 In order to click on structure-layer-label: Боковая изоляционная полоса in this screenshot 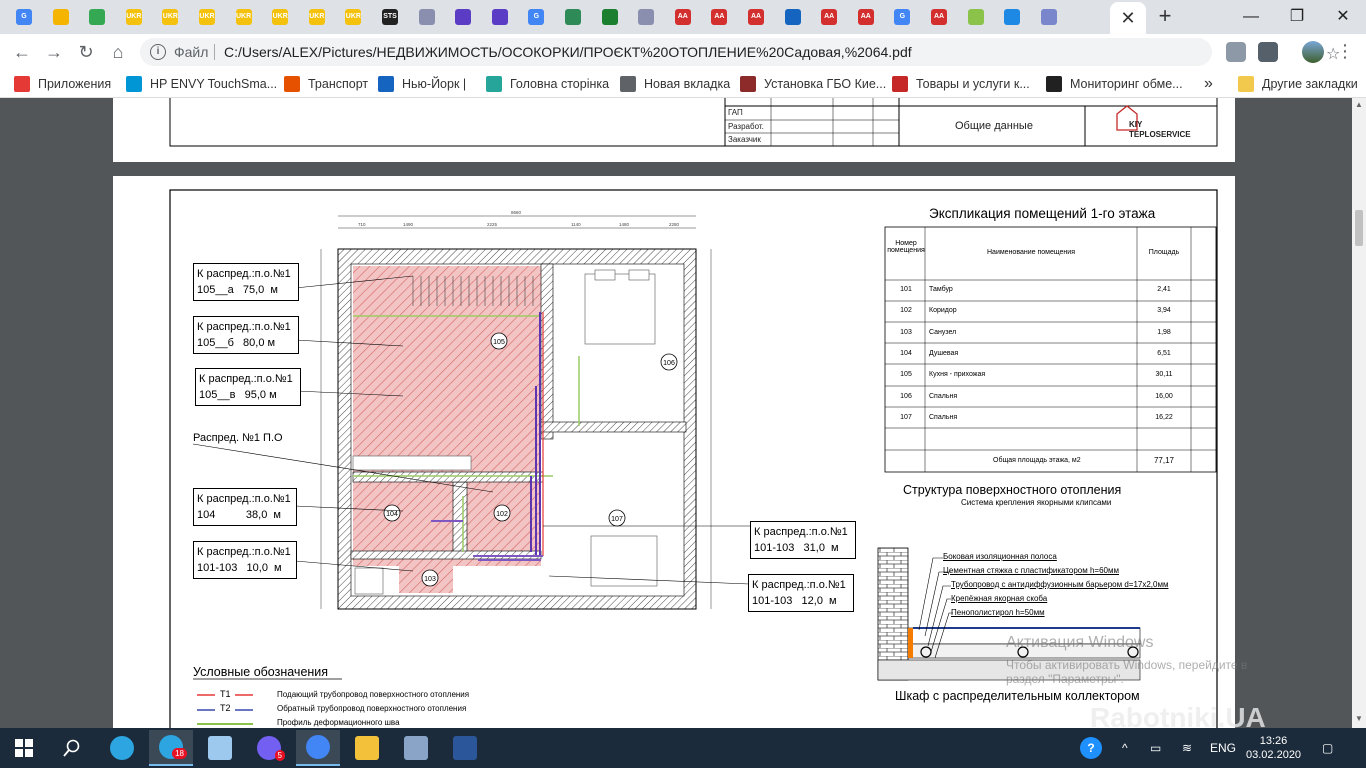, I will do `click(1000, 556)`.